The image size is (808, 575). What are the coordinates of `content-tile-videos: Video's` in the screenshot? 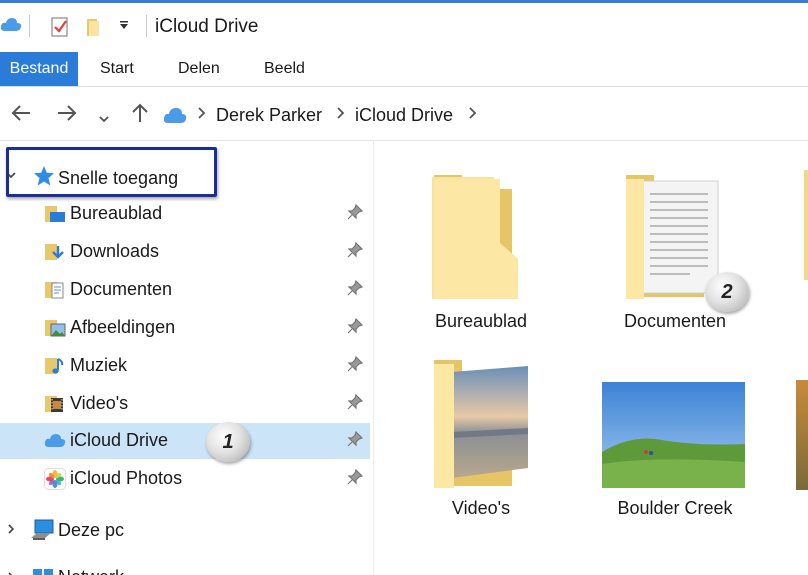 It's located at (481, 442).